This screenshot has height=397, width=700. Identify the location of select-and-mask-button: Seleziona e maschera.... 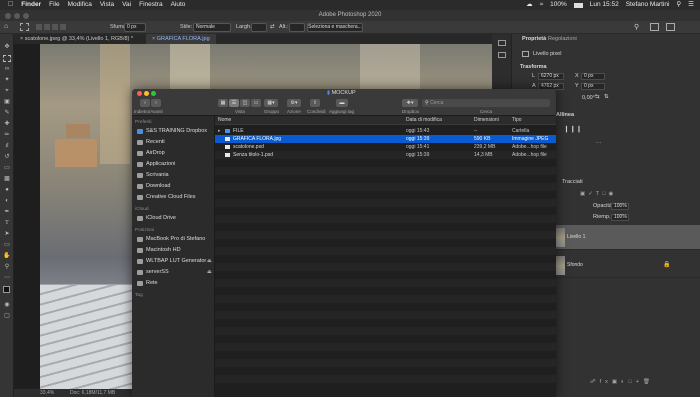
(335, 27).